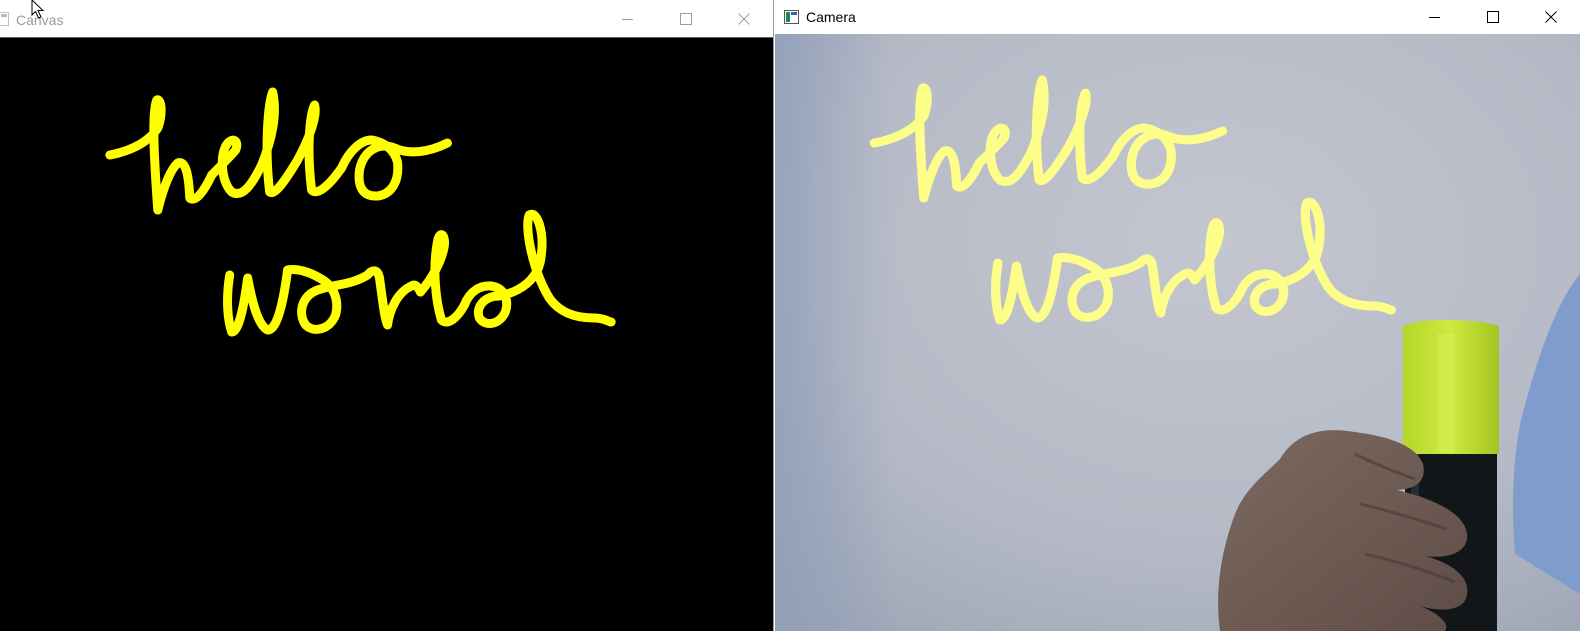  I want to click on canvas-maximize-button, so click(686, 18).